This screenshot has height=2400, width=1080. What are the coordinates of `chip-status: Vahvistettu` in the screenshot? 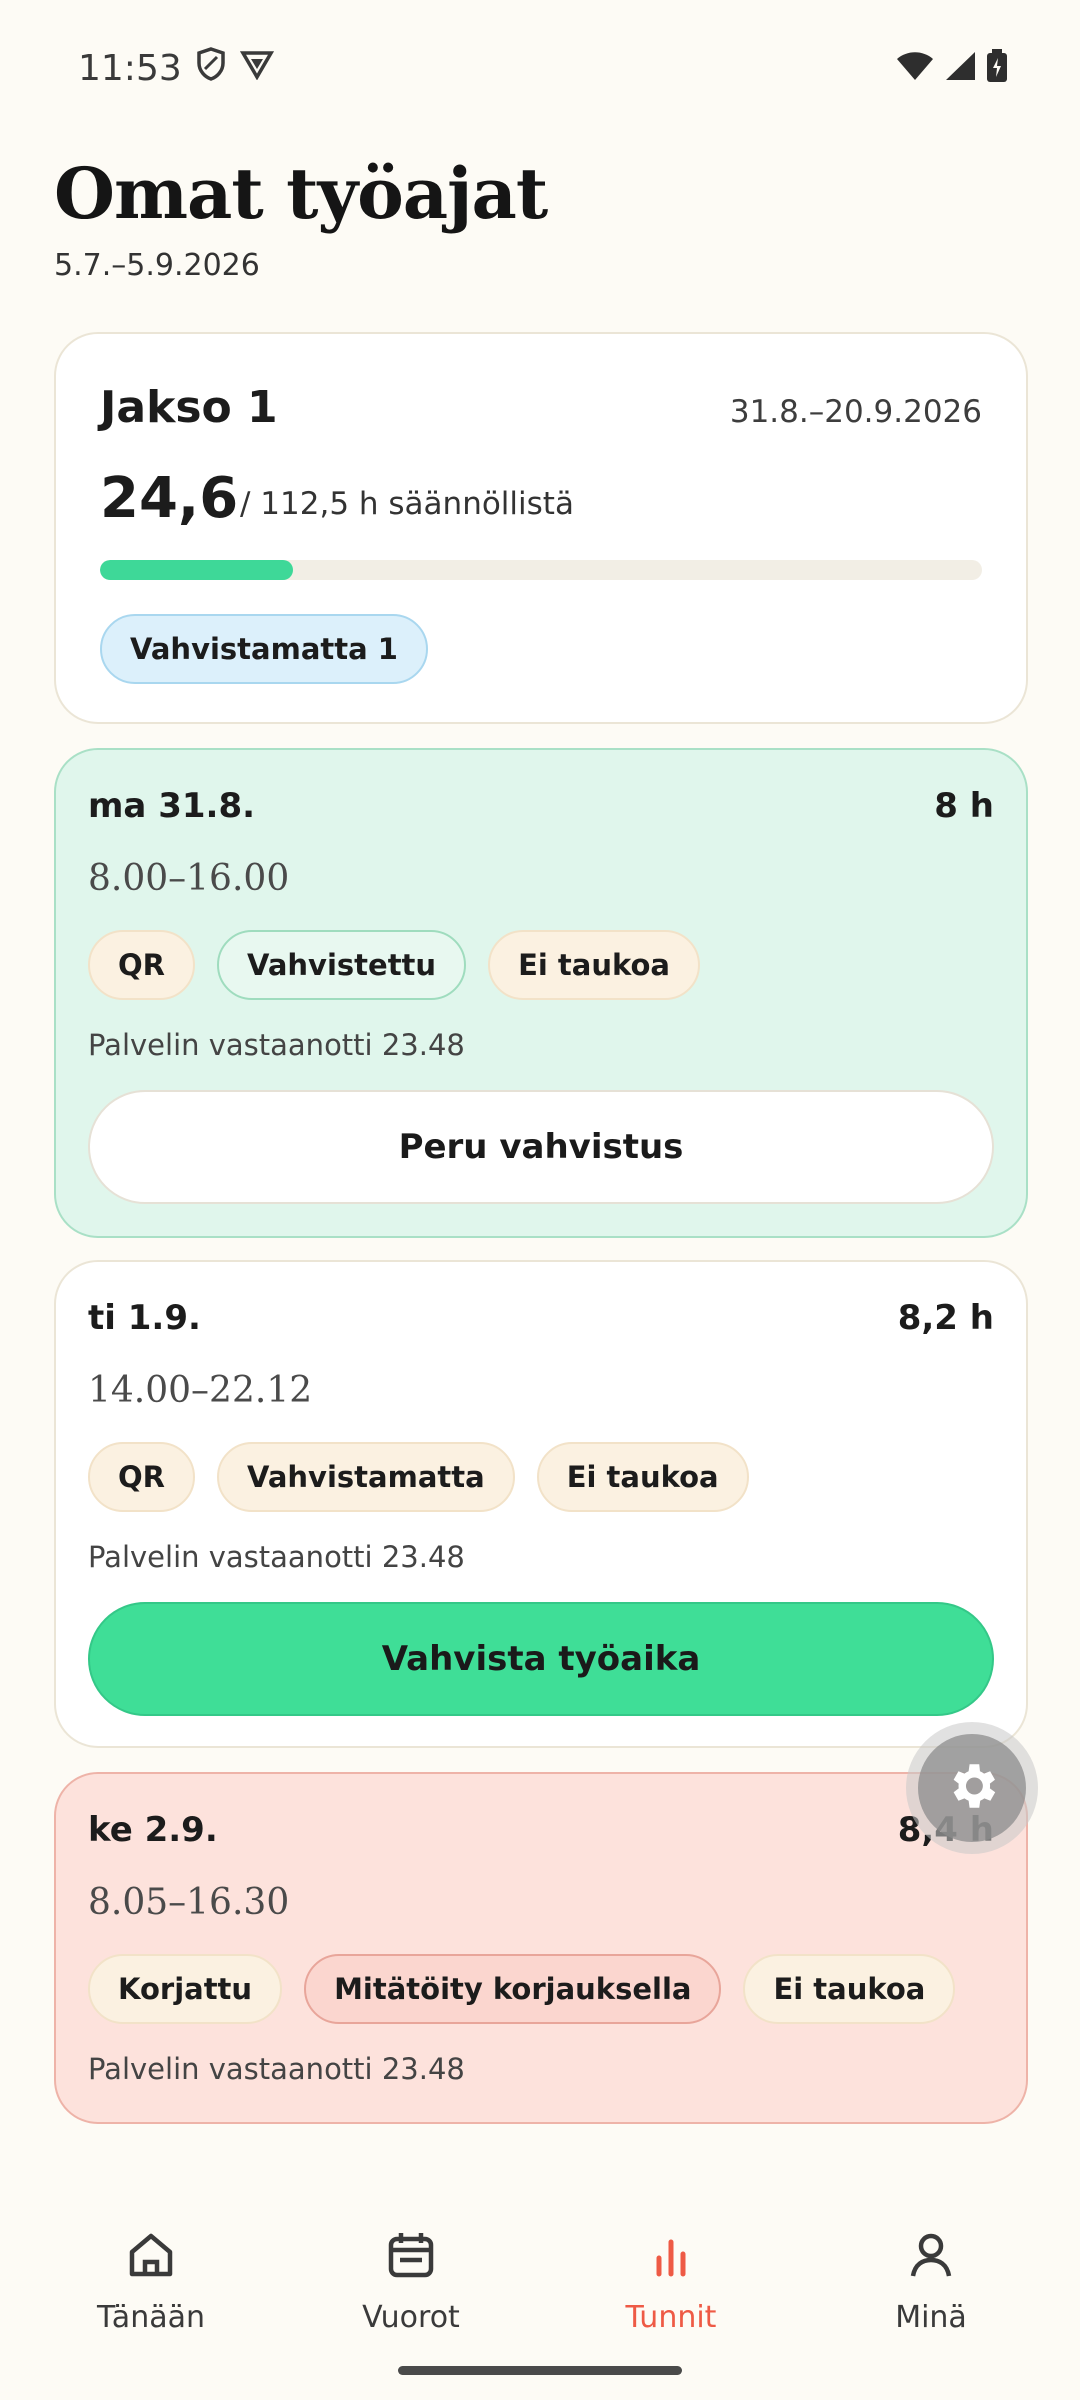 It's located at (341, 965).